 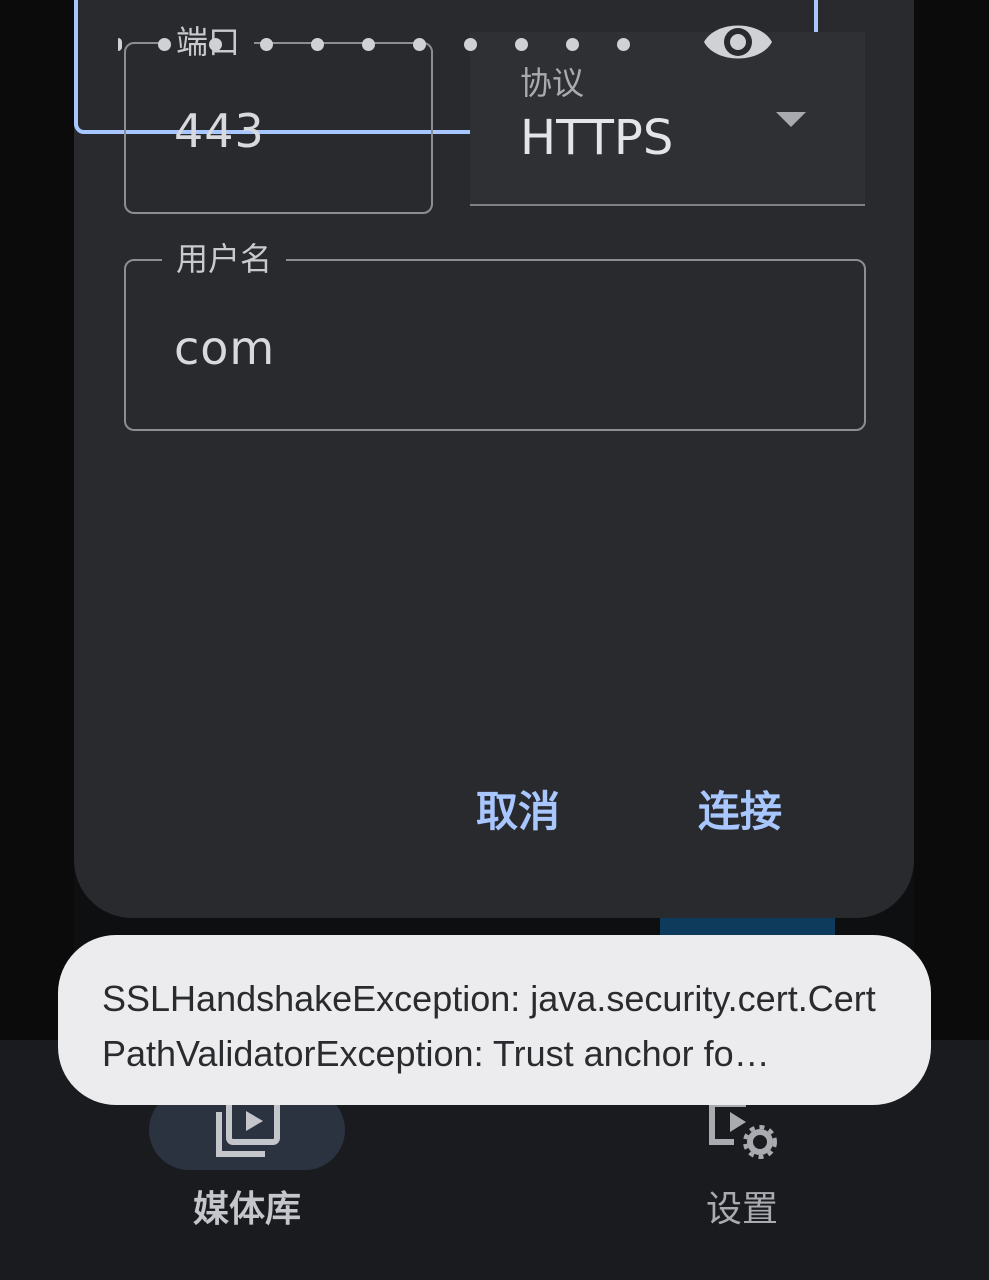 What do you see at coordinates (738, 42) in the screenshot?
I see `show-password-icon` at bounding box center [738, 42].